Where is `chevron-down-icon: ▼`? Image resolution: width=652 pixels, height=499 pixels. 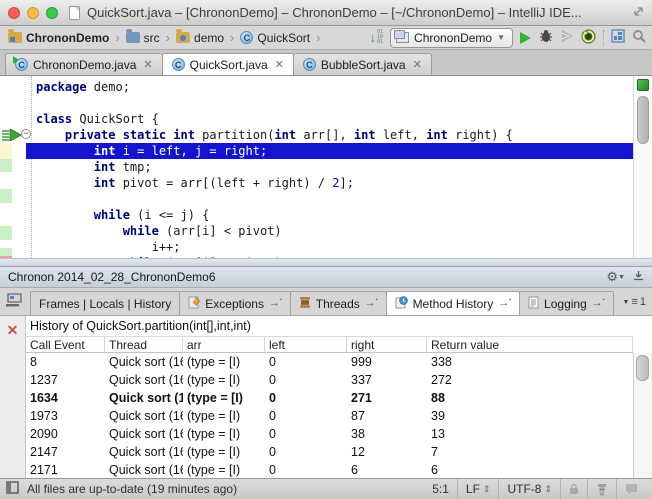
chevron-down-icon: ▼ is located at coordinates (626, 302).